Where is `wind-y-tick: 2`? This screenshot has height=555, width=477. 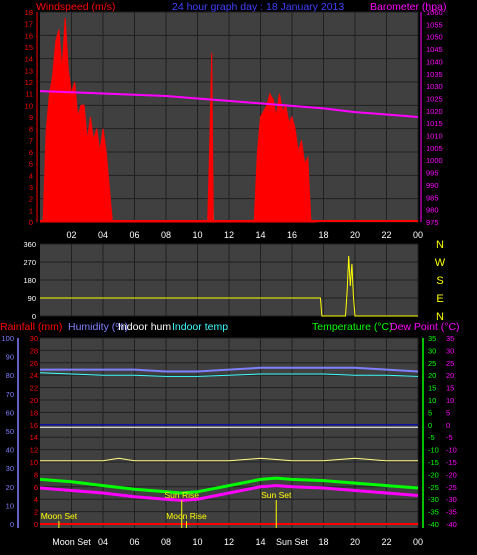
wind-y-tick: 2 is located at coordinates (31, 199).